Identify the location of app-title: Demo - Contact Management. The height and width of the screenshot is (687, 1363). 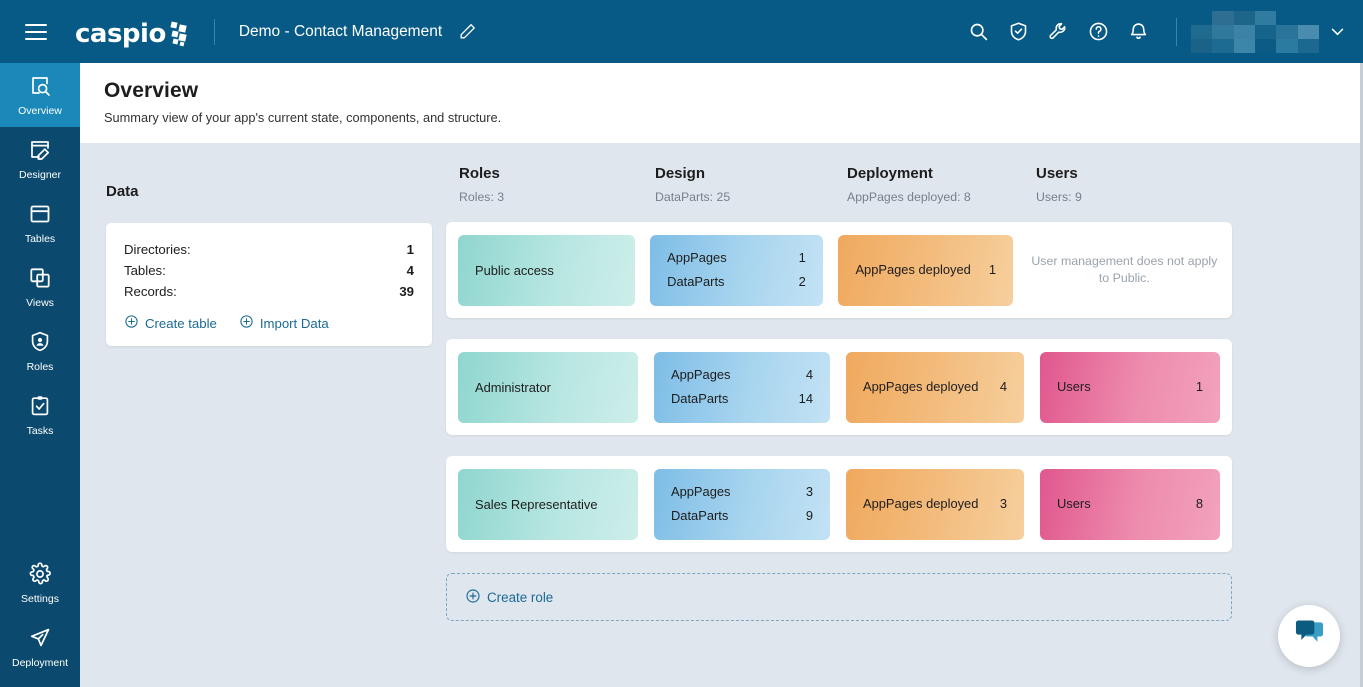
(340, 31).